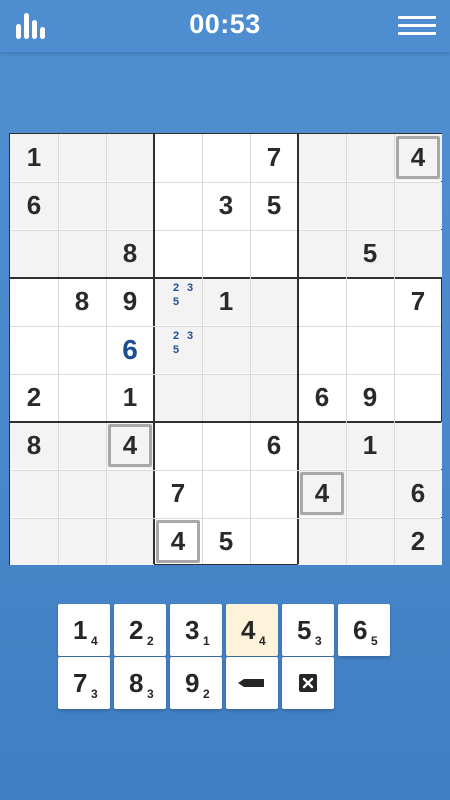  What do you see at coordinates (82, 493) in the screenshot?
I see `cell-r8c2` at bounding box center [82, 493].